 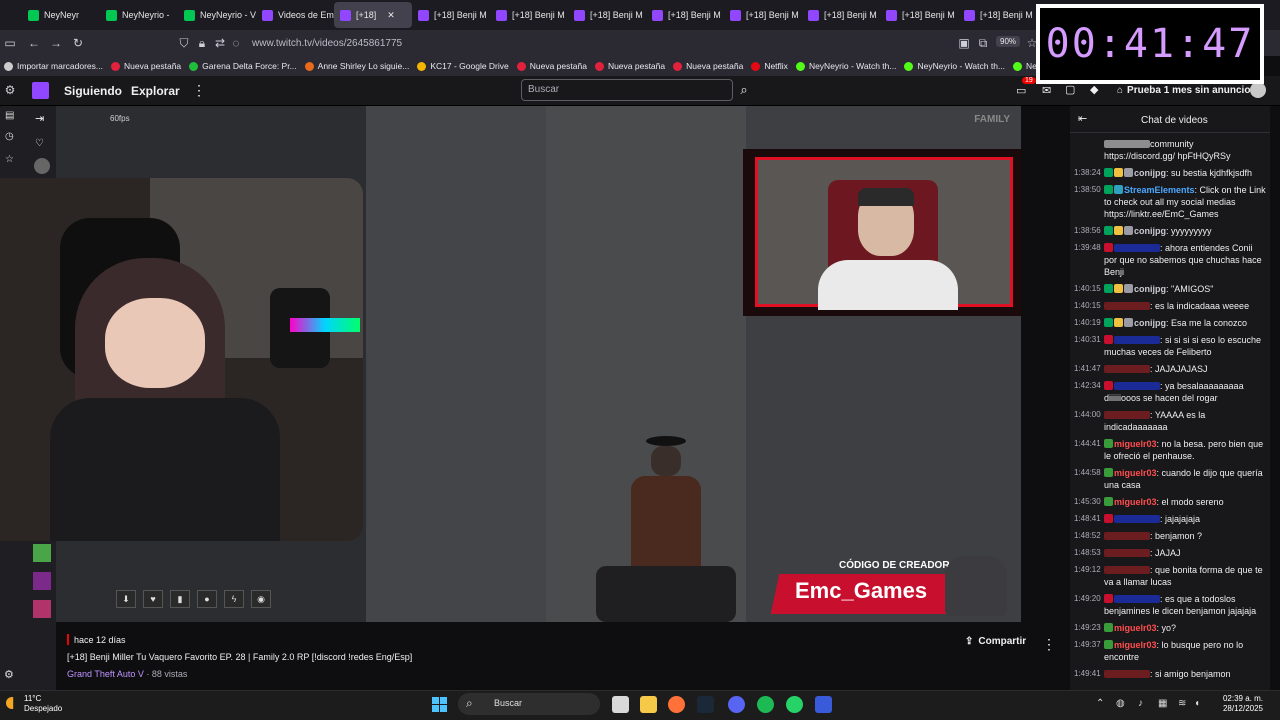 What do you see at coordinates (1140, 703) in the screenshot?
I see `microphone-icon: ♪` at bounding box center [1140, 703].